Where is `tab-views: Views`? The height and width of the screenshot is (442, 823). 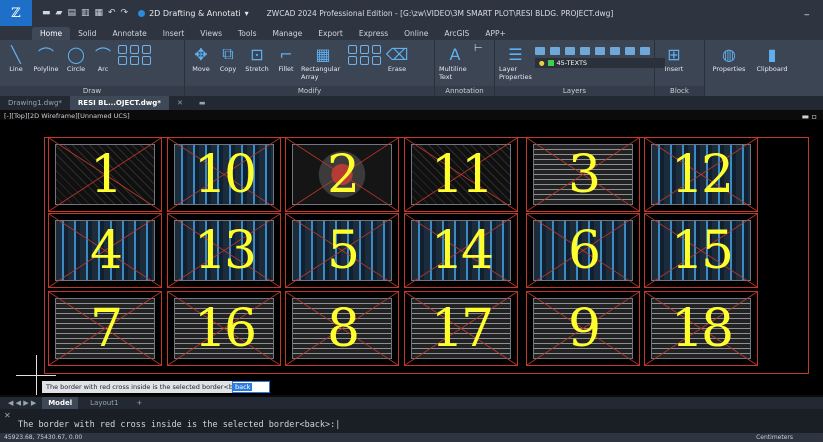 tab-views: Views is located at coordinates (211, 33).